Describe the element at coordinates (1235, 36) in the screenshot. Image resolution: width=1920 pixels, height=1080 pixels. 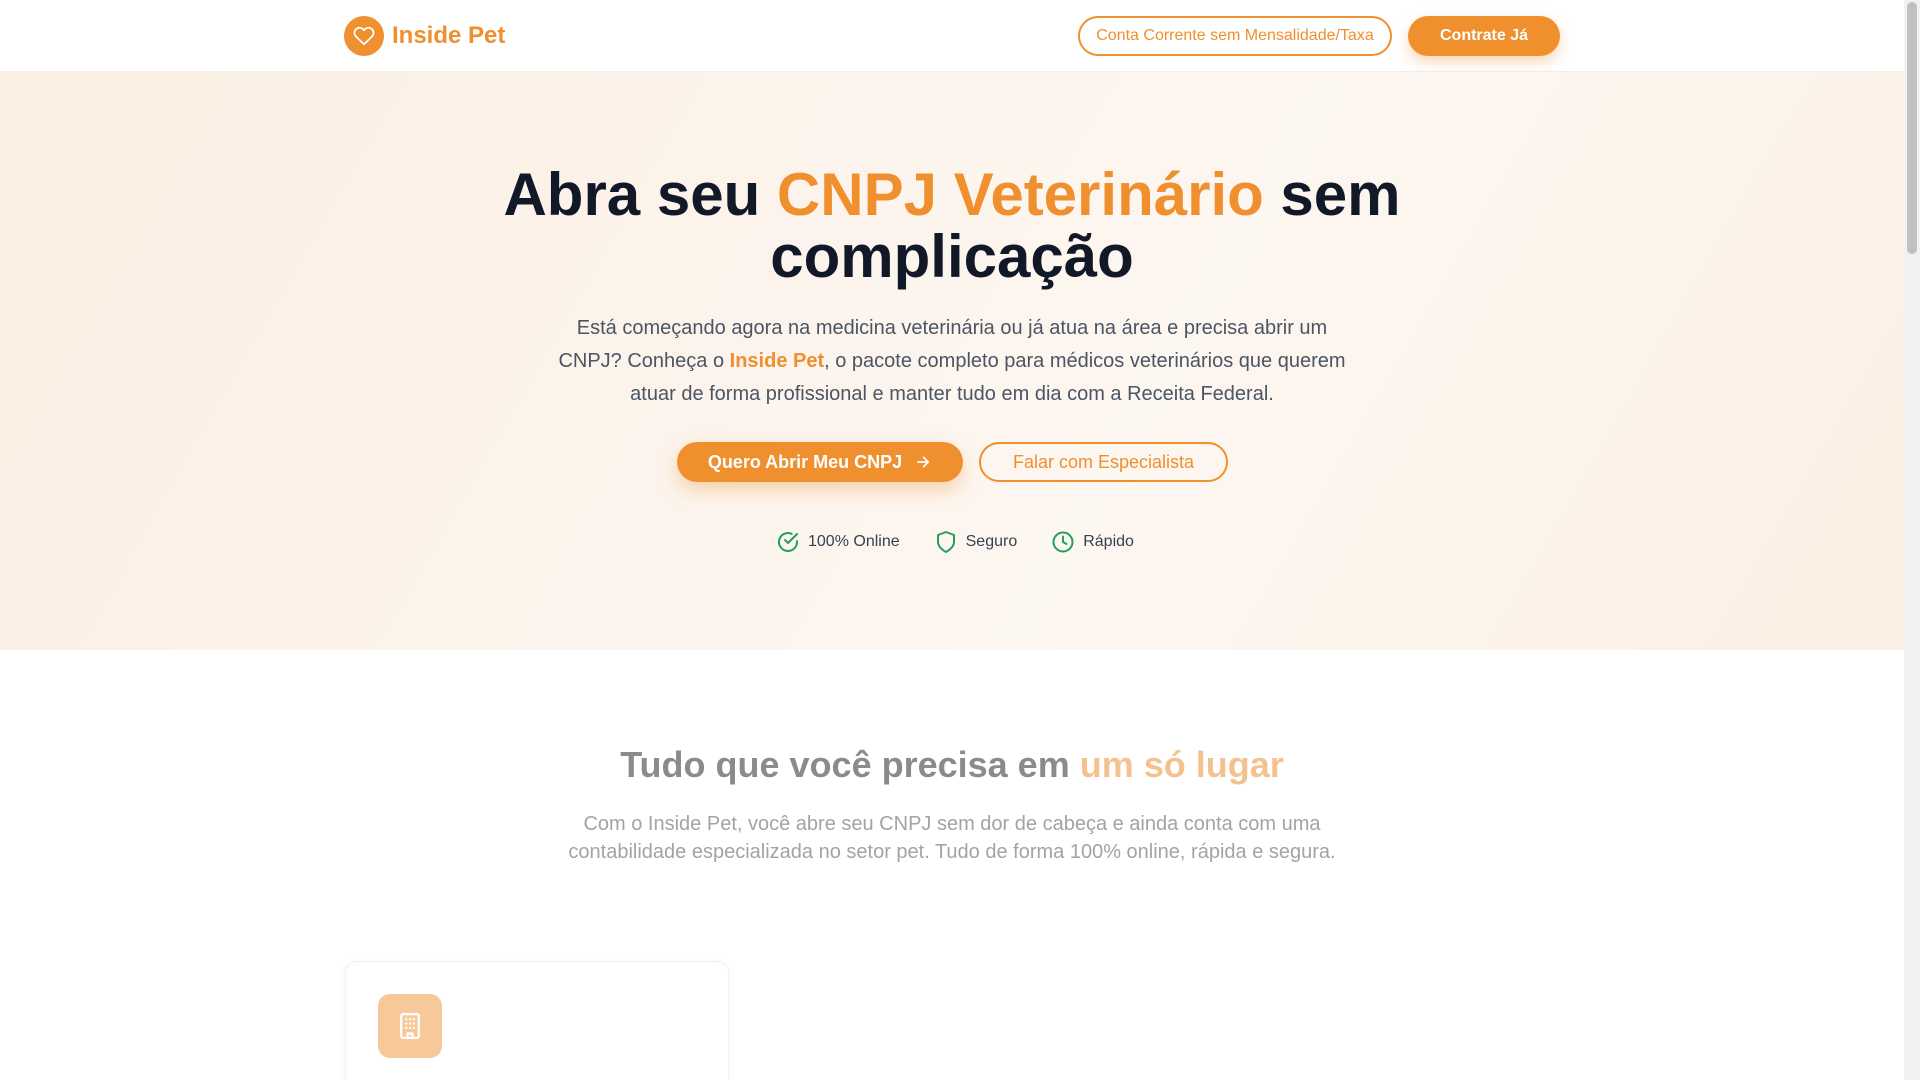
I see `account-button: Conta Corrente sem Mensalidade/Taxa` at that location.